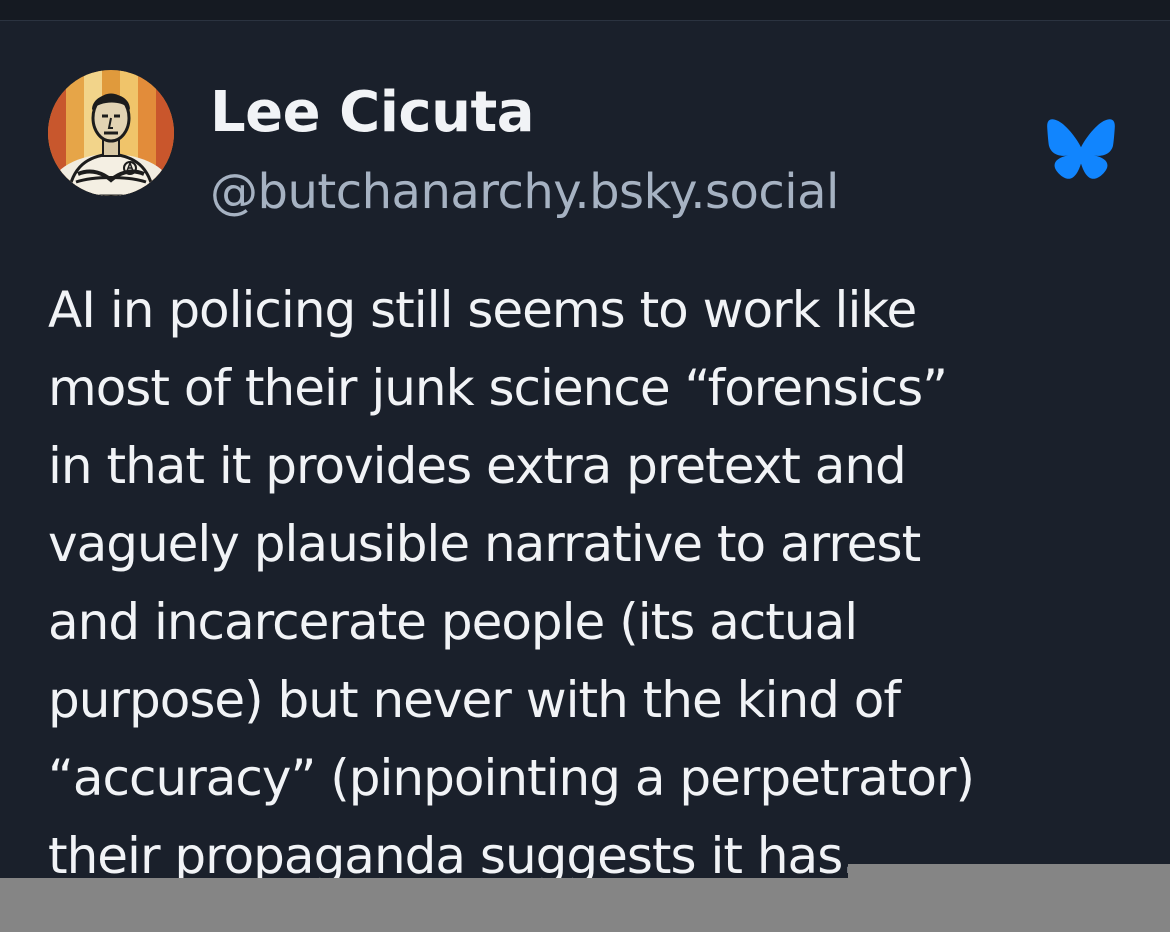 Image resolution: width=1170 pixels, height=932 pixels. I want to click on author-display-name: Lee Cicuta, so click(372, 113).